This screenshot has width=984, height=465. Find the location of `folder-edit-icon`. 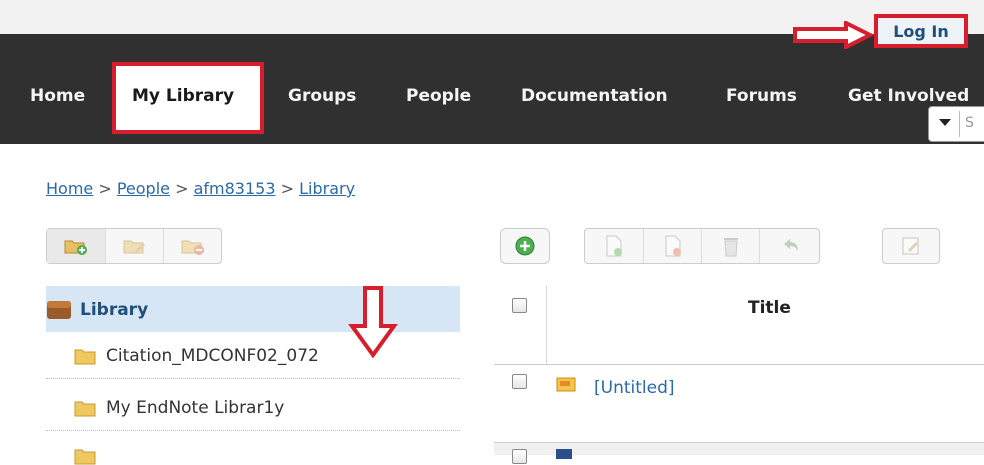

folder-edit-icon is located at coordinates (134, 247).